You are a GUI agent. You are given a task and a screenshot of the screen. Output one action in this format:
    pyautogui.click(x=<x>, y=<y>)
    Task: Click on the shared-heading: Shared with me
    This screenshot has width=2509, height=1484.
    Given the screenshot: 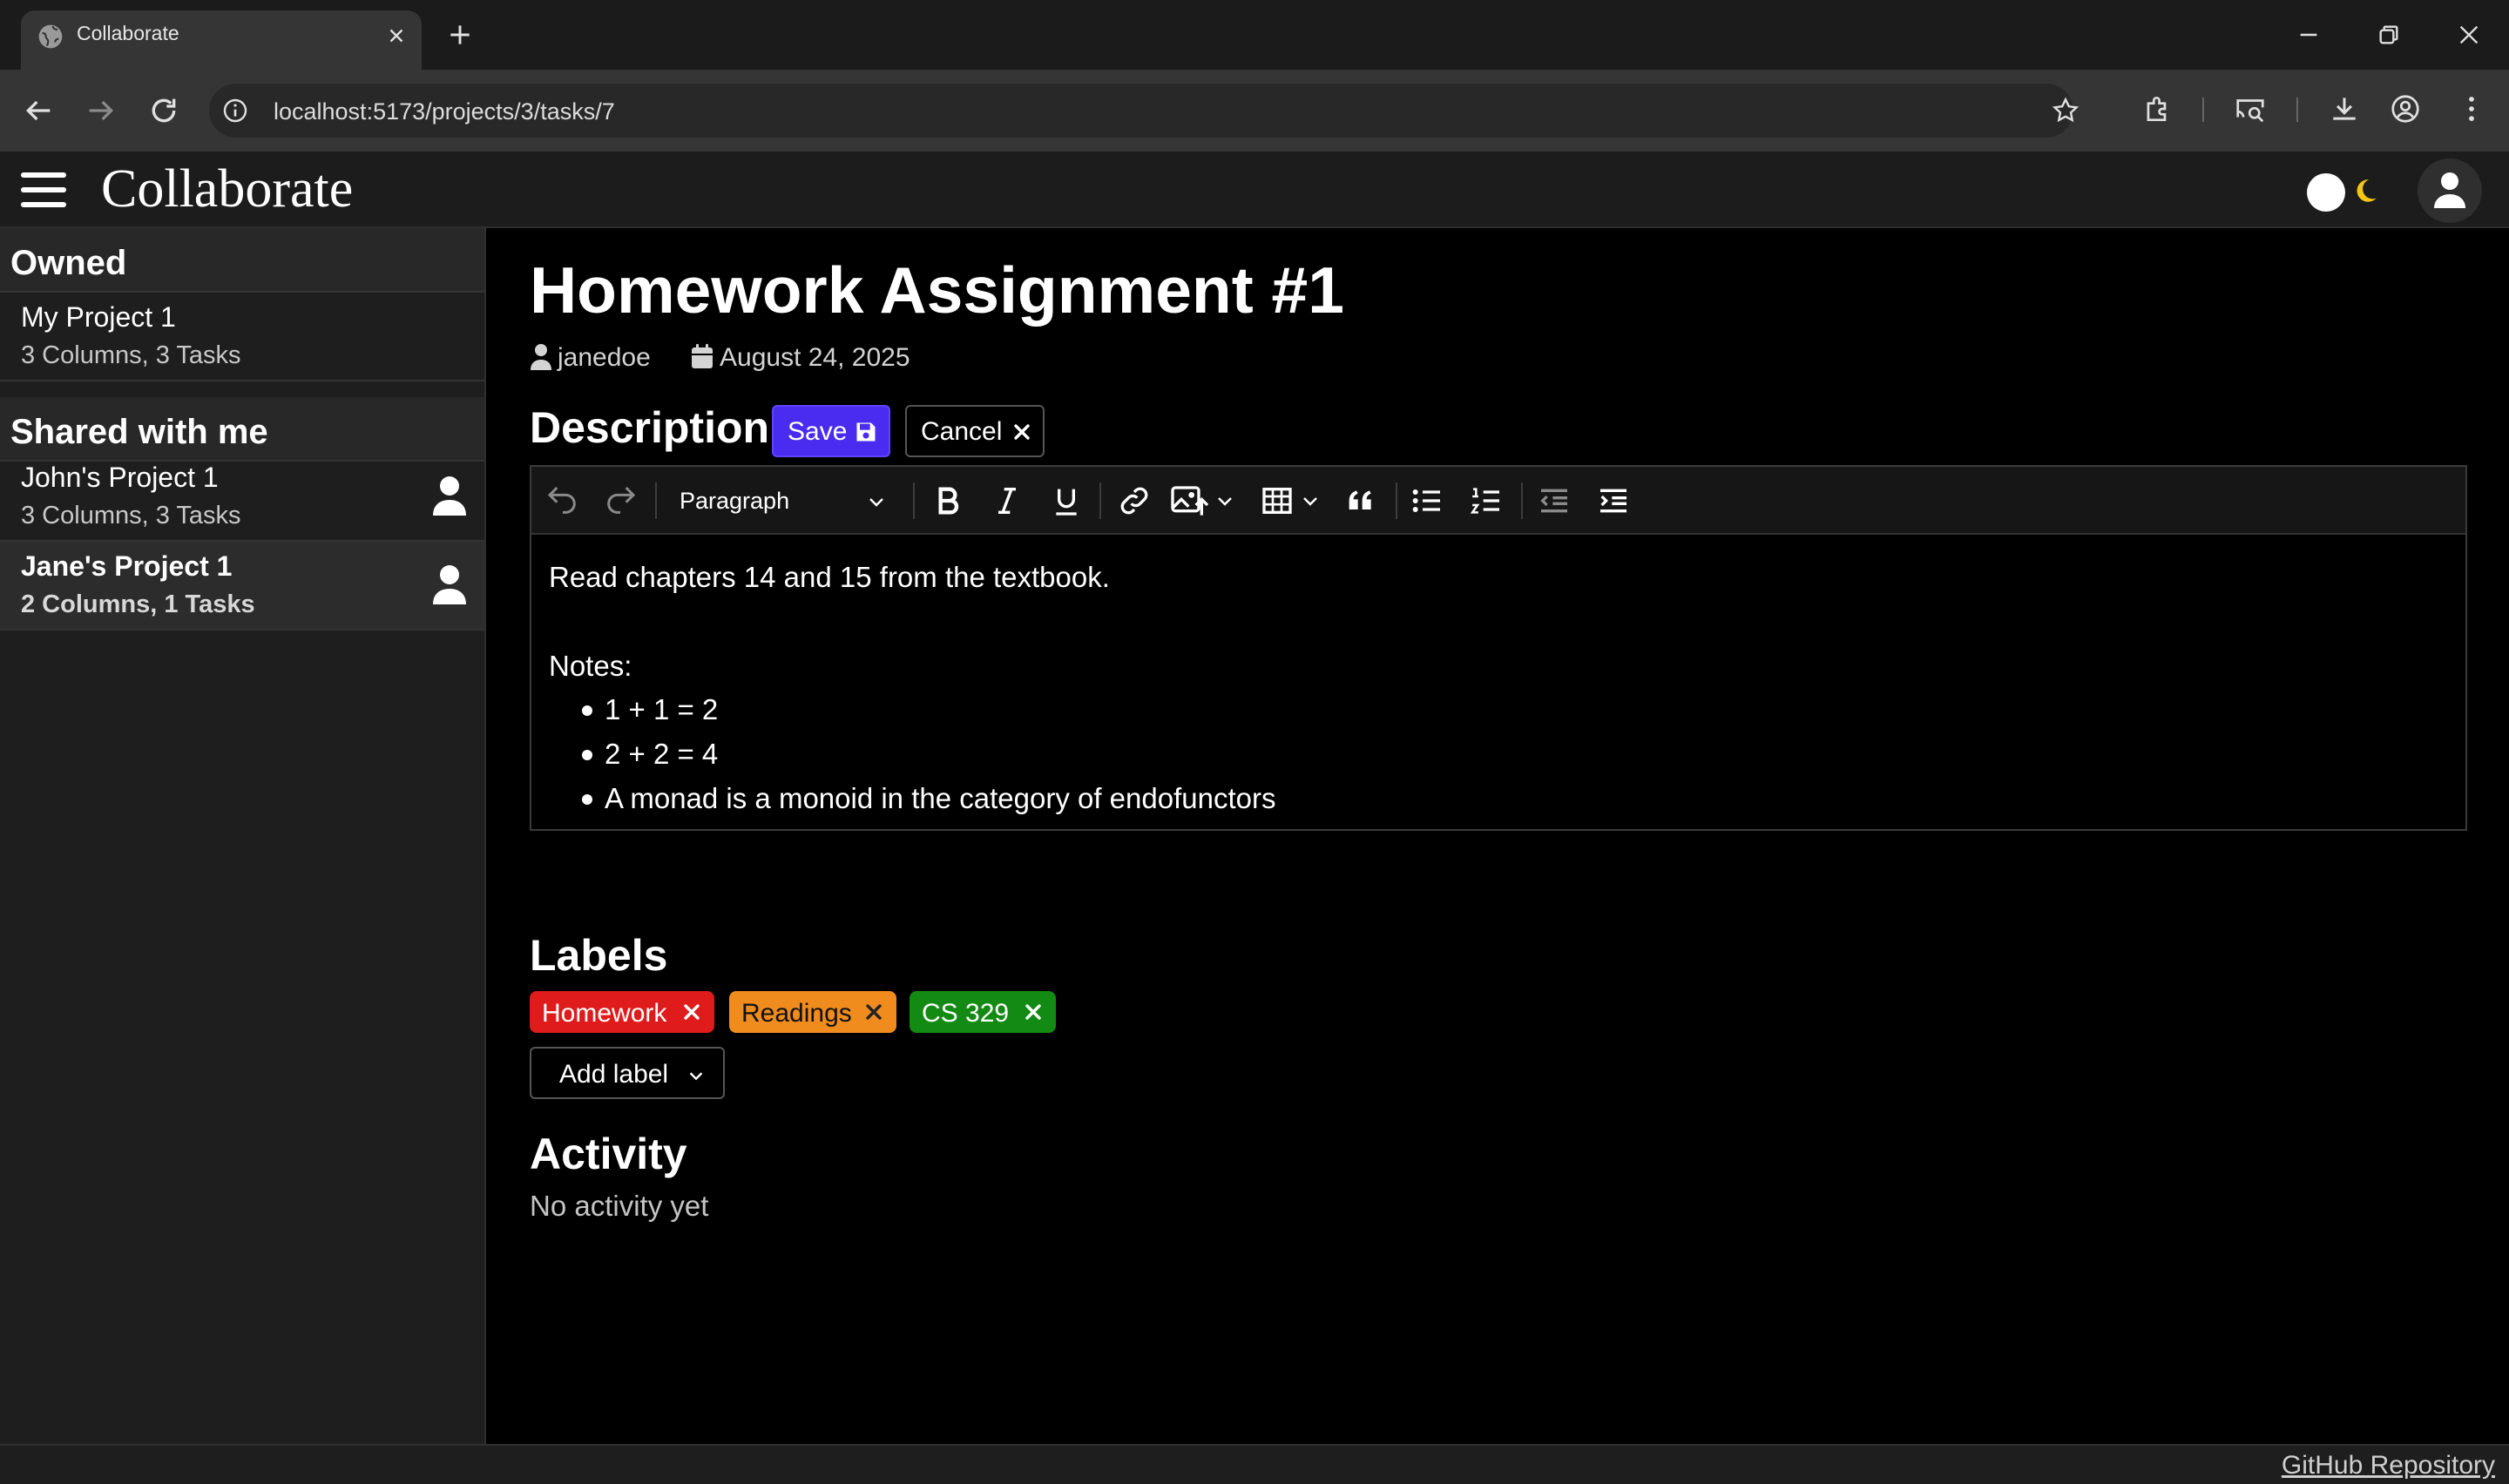 What is the action you would take?
    pyautogui.click(x=139, y=432)
    